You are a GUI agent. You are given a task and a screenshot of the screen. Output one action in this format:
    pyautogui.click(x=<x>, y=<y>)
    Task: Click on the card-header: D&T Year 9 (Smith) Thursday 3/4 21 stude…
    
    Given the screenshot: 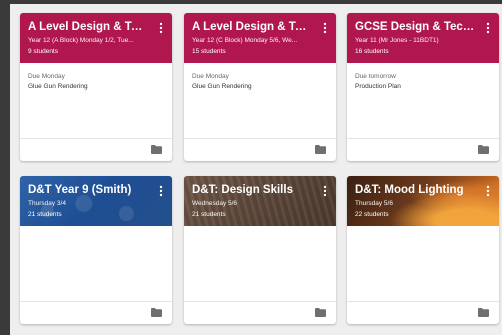 What is the action you would take?
    pyautogui.click(x=96, y=201)
    